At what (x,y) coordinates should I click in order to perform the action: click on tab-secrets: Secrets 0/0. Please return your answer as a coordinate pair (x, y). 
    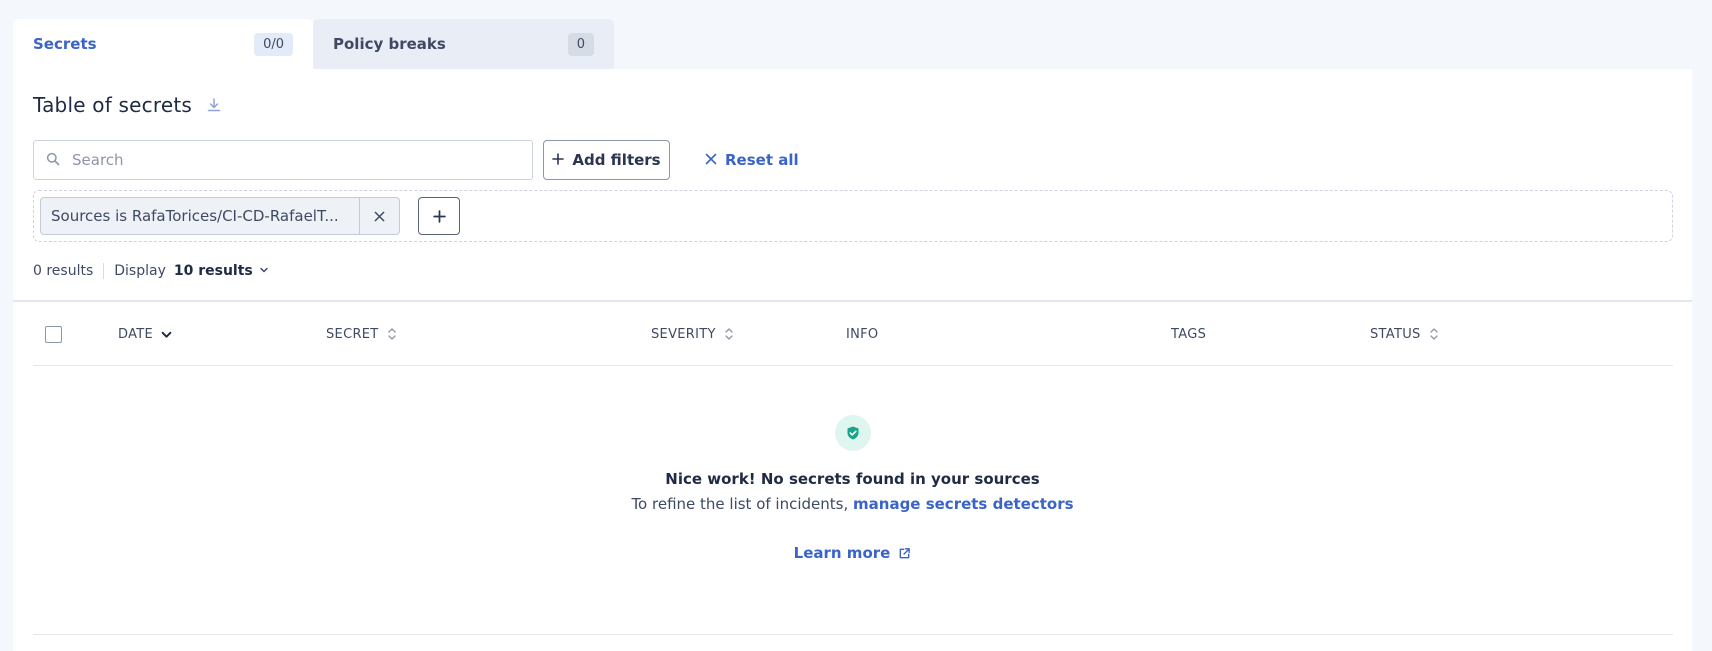
    Looking at the image, I should click on (163, 44).